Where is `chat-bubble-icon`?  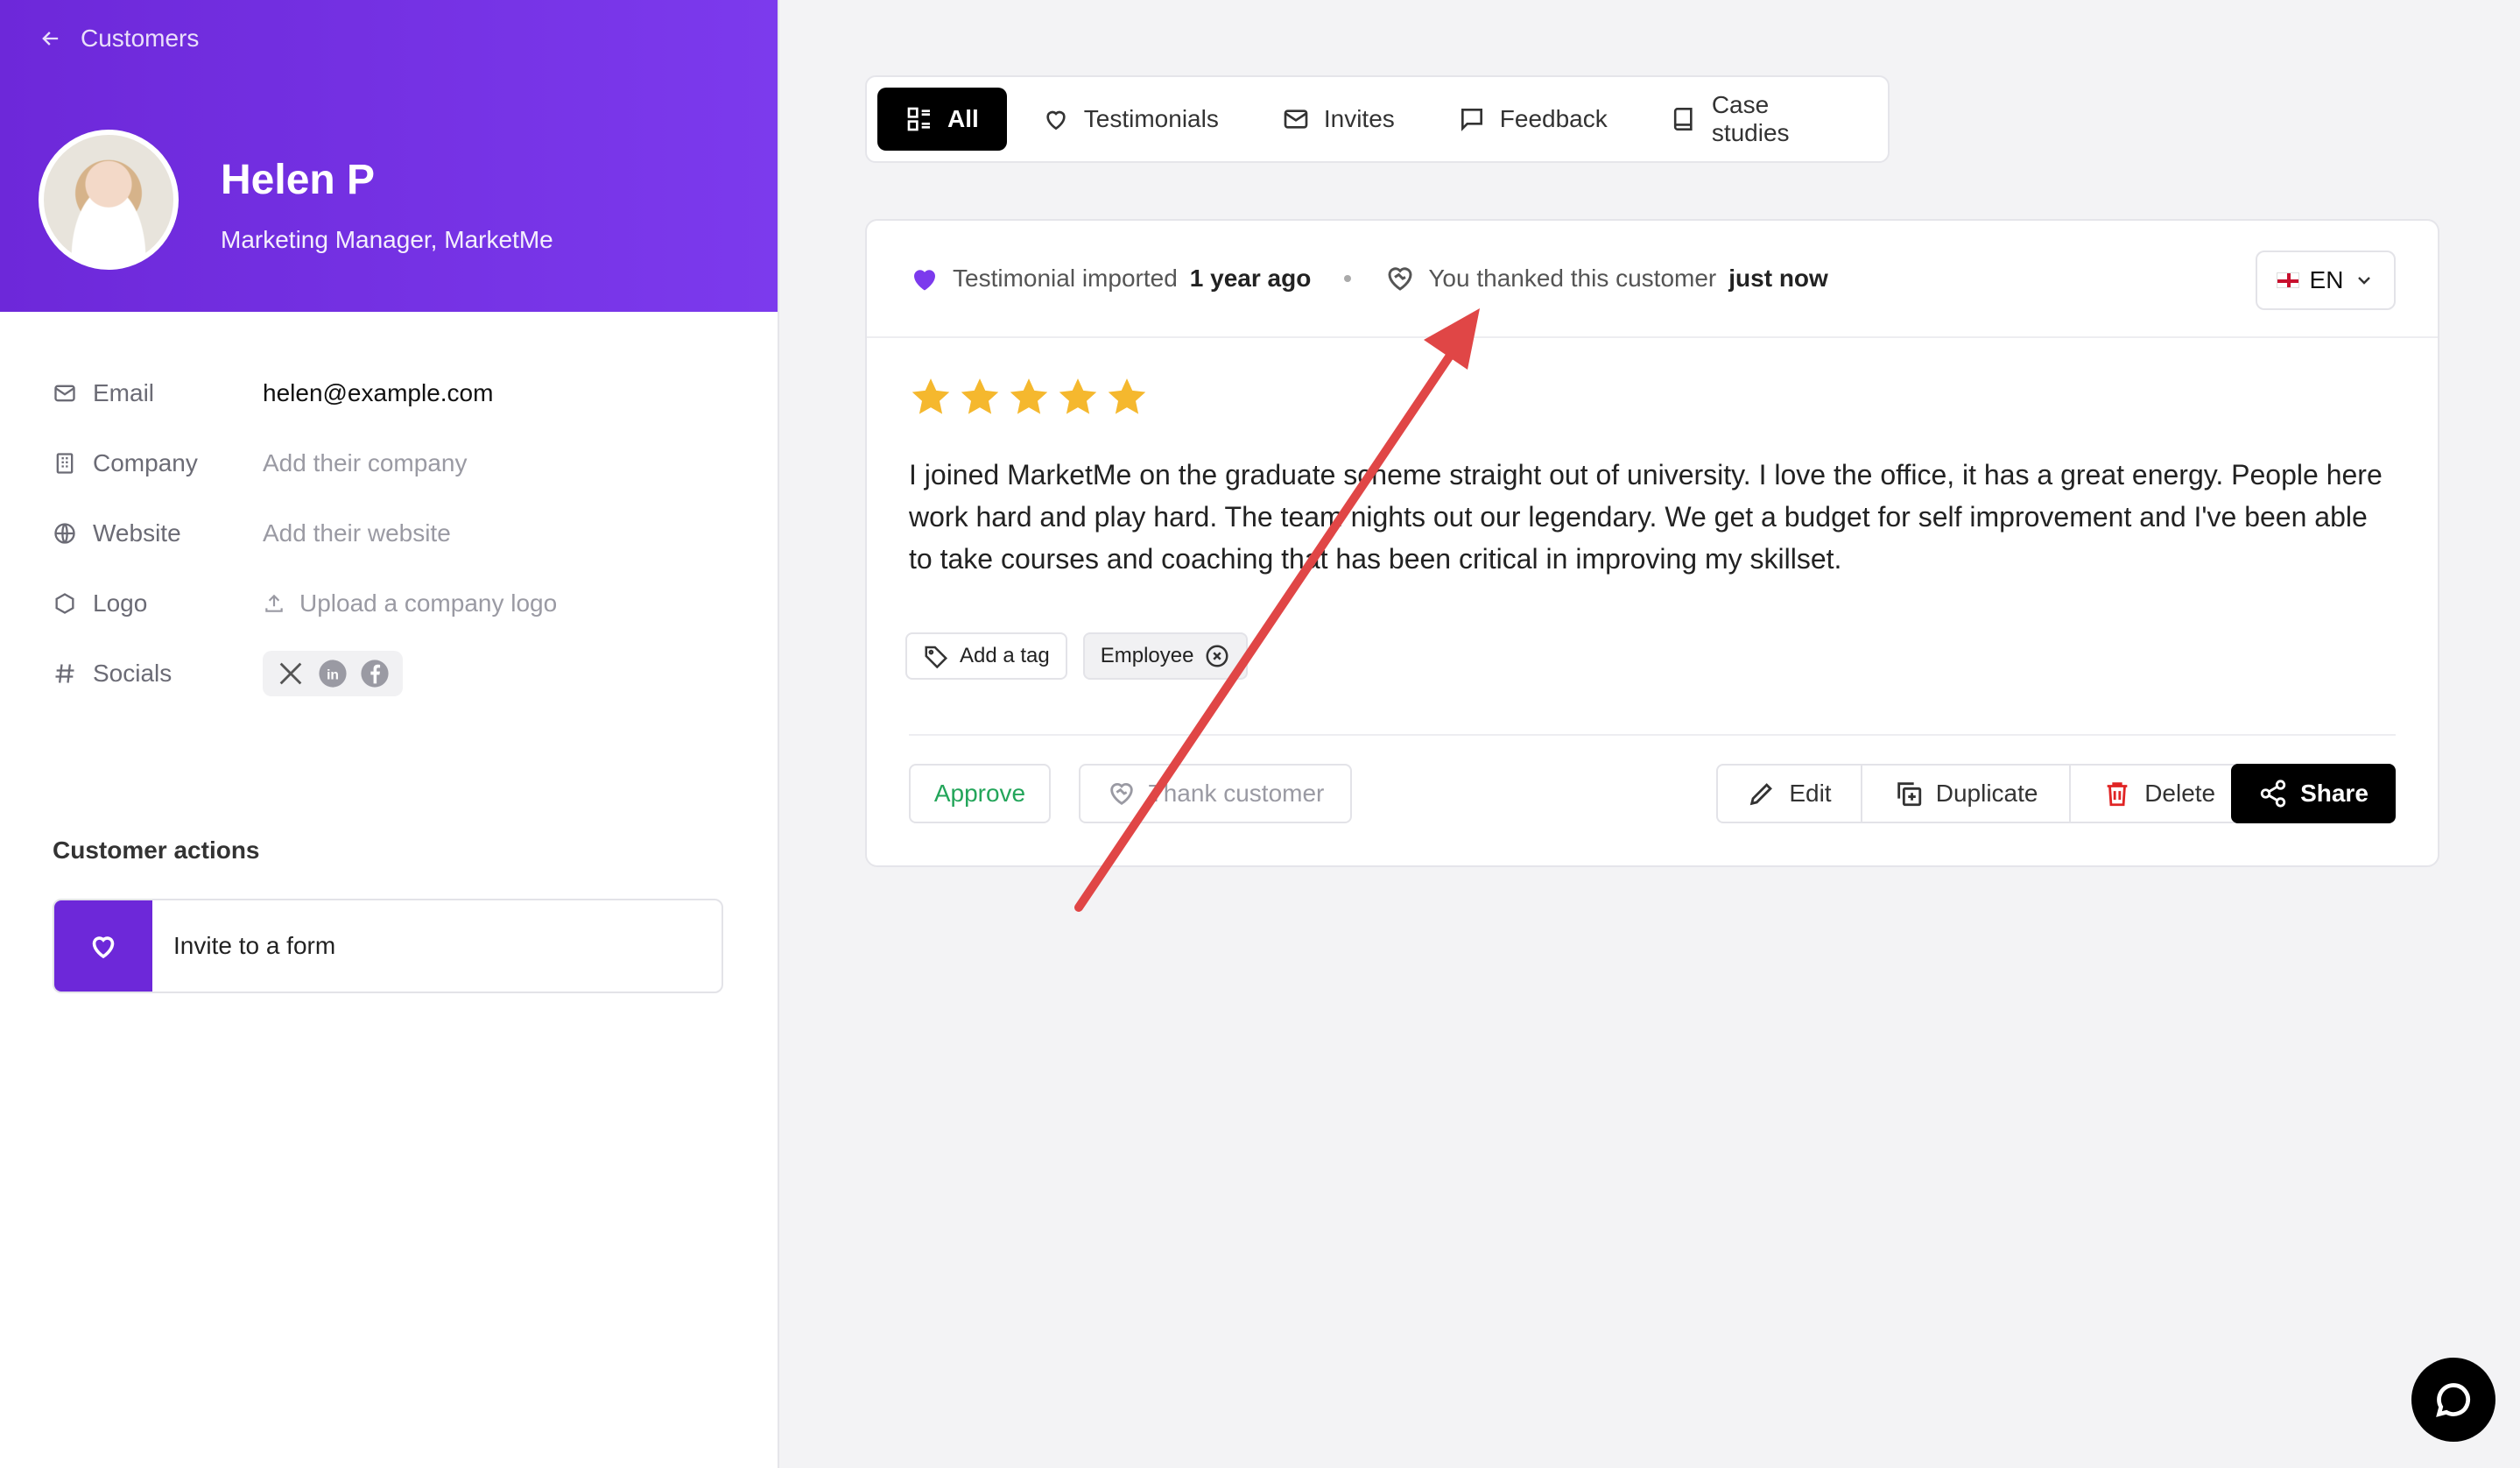 chat-bubble-icon is located at coordinates (2453, 1400).